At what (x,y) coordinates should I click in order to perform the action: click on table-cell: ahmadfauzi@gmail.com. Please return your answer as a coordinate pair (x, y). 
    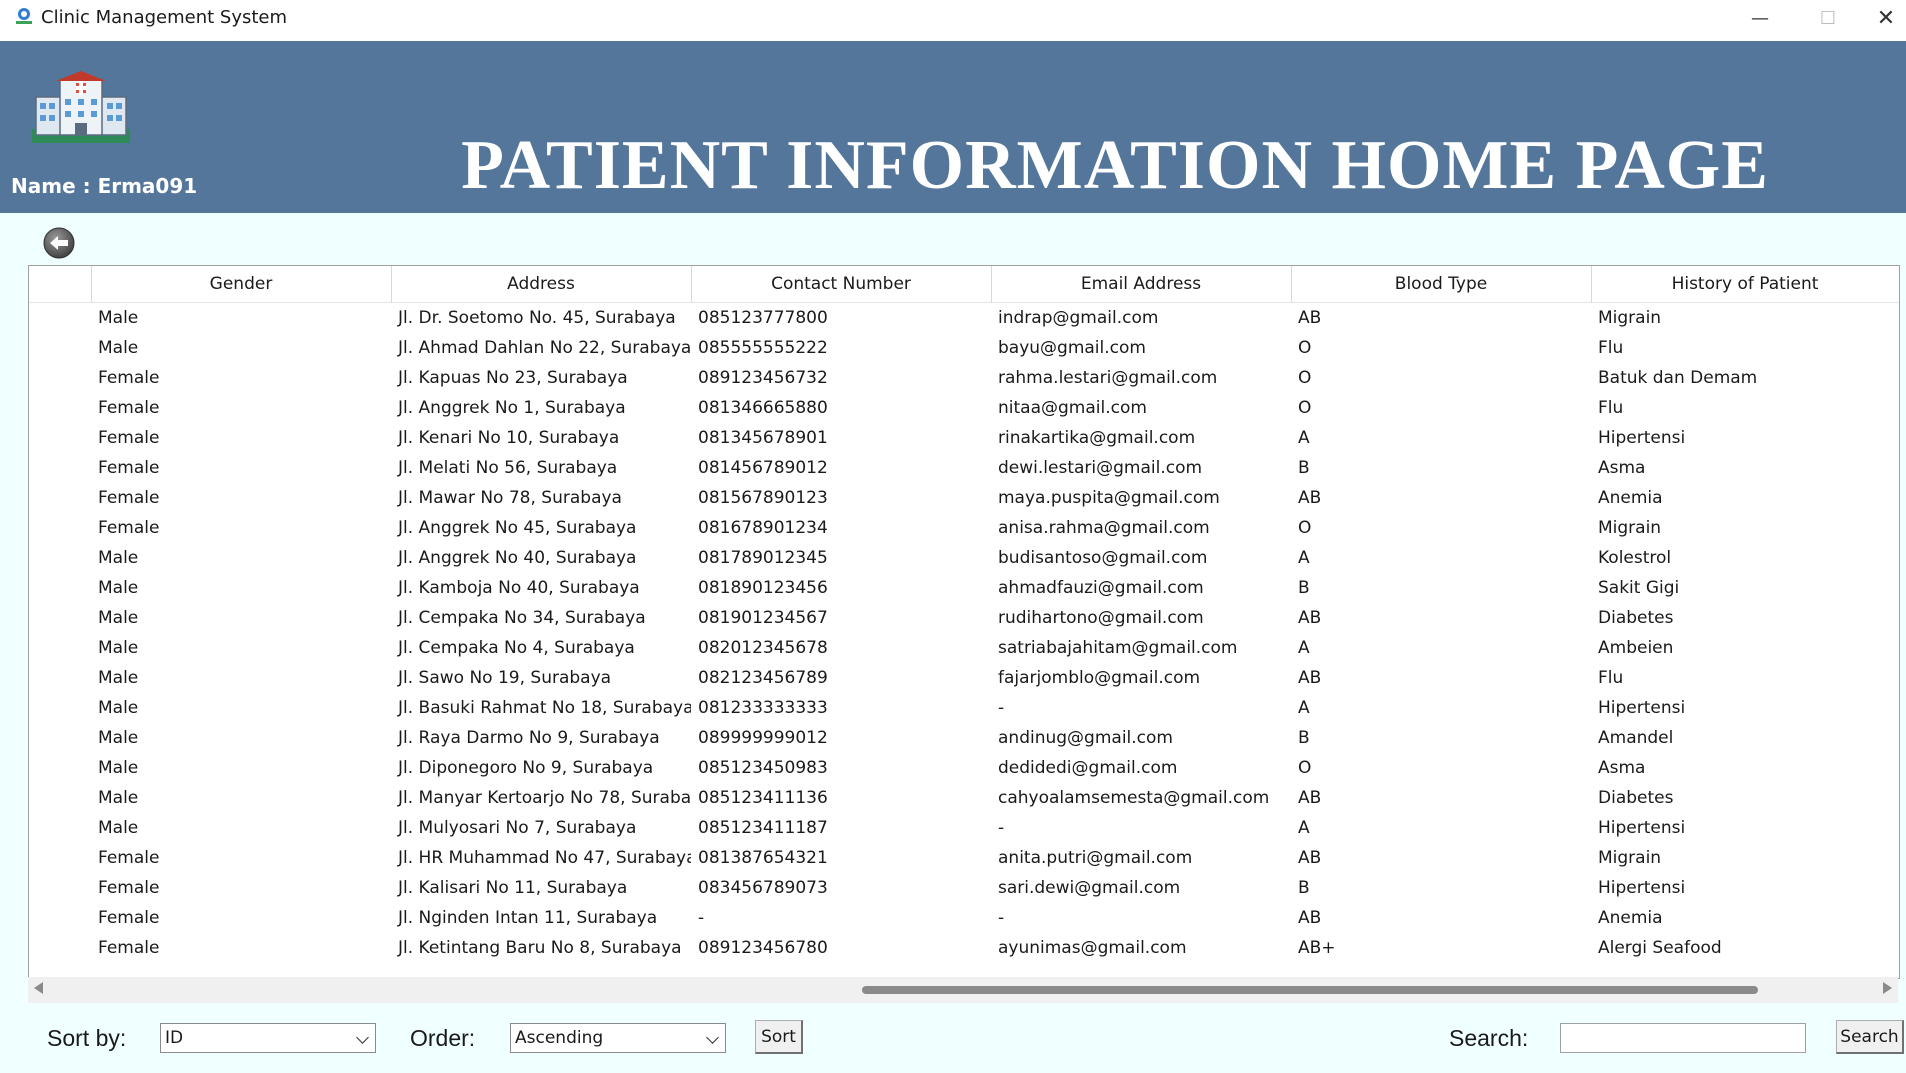
    Looking at the image, I should click on (1141, 588).